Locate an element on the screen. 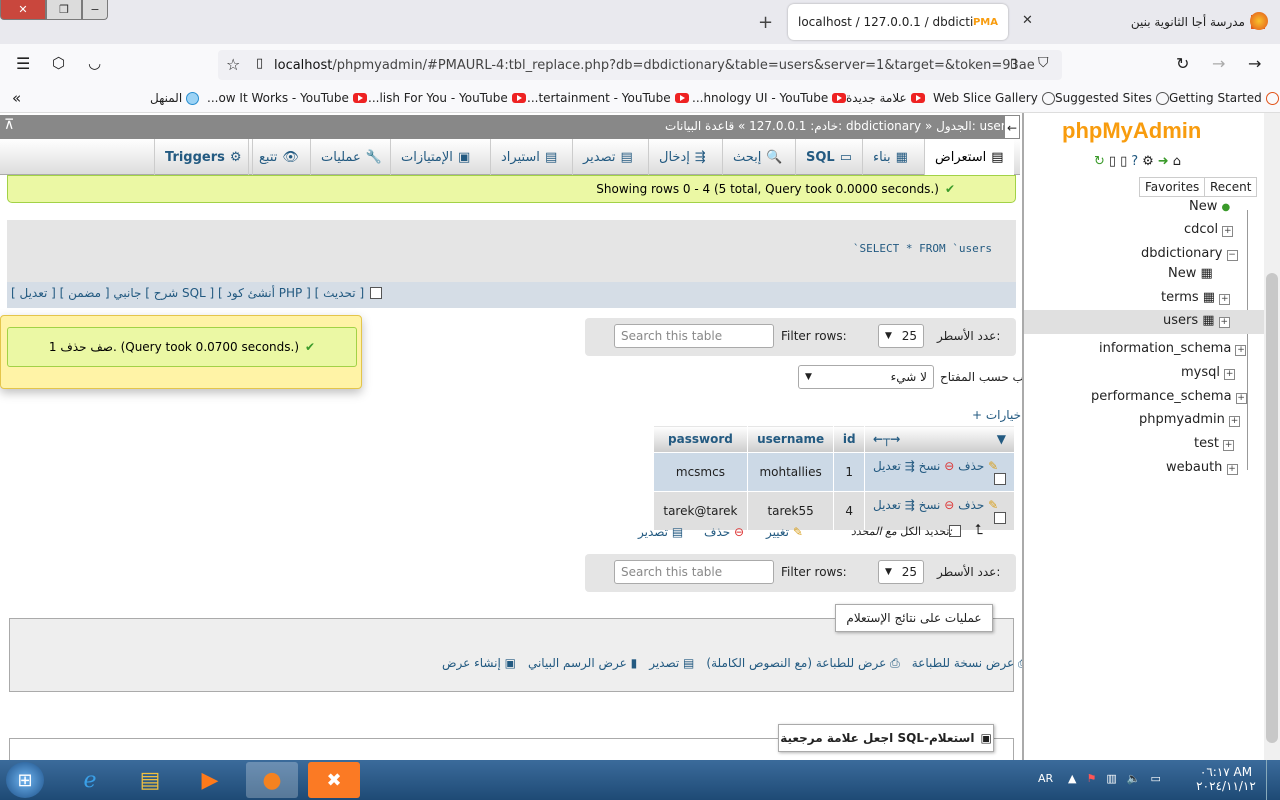  bookmark-yt-4: ...hnology UI - YouTube is located at coordinates (769, 98).